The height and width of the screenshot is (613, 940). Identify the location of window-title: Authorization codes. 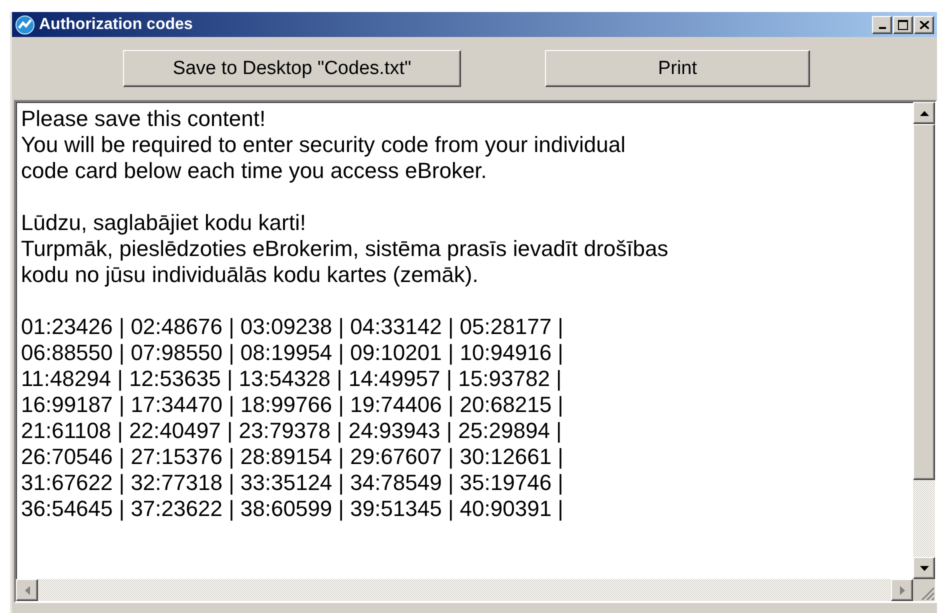
(116, 25).